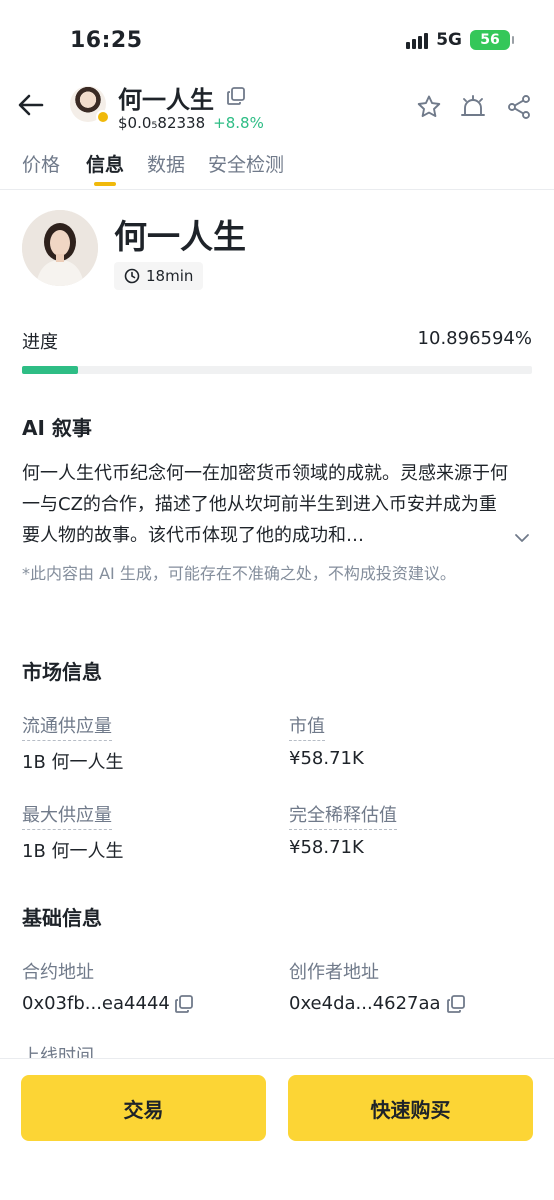  What do you see at coordinates (522, 538) in the screenshot?
I see `chevron-down-icon` at bounding box center [522, 538].